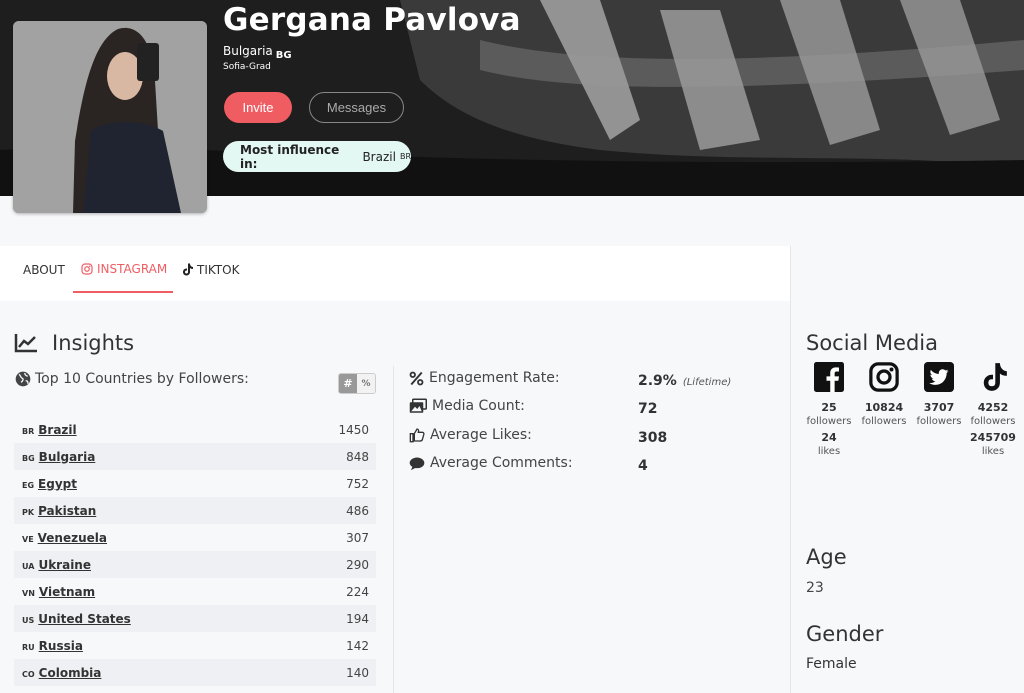 The width and height of the screenshot is (1024, 693). What do you see at coordinates (57, 484) in the screenshot?
I see `country-link: Egypt` at bounding box center [57, 484].